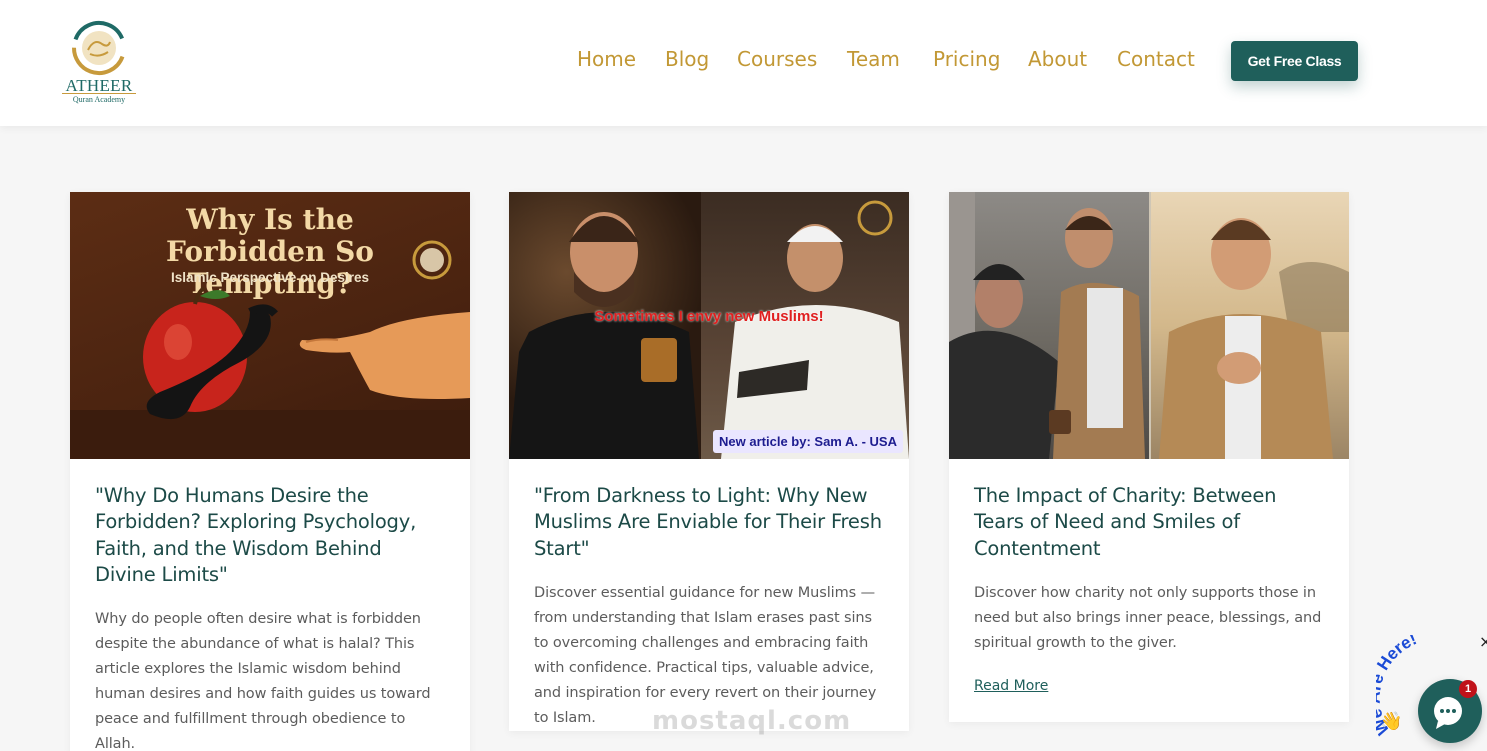 The height and width of the screenshot is (751, 1487). What do you see at coordinates (1156, 61) in the screenshot?
I see `nav-contact: Contact` at bounding box center [1156, 61].